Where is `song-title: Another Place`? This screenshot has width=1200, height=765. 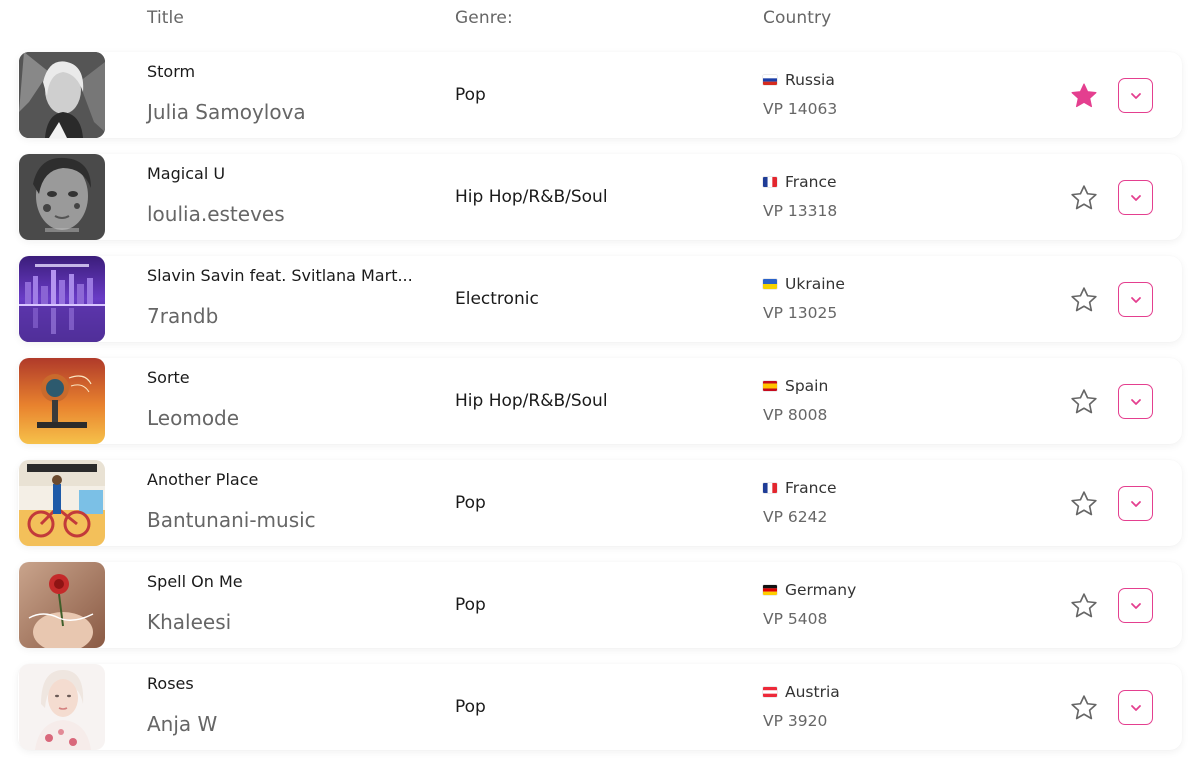 song-title: Another Place is located at coordinates (282, 479).